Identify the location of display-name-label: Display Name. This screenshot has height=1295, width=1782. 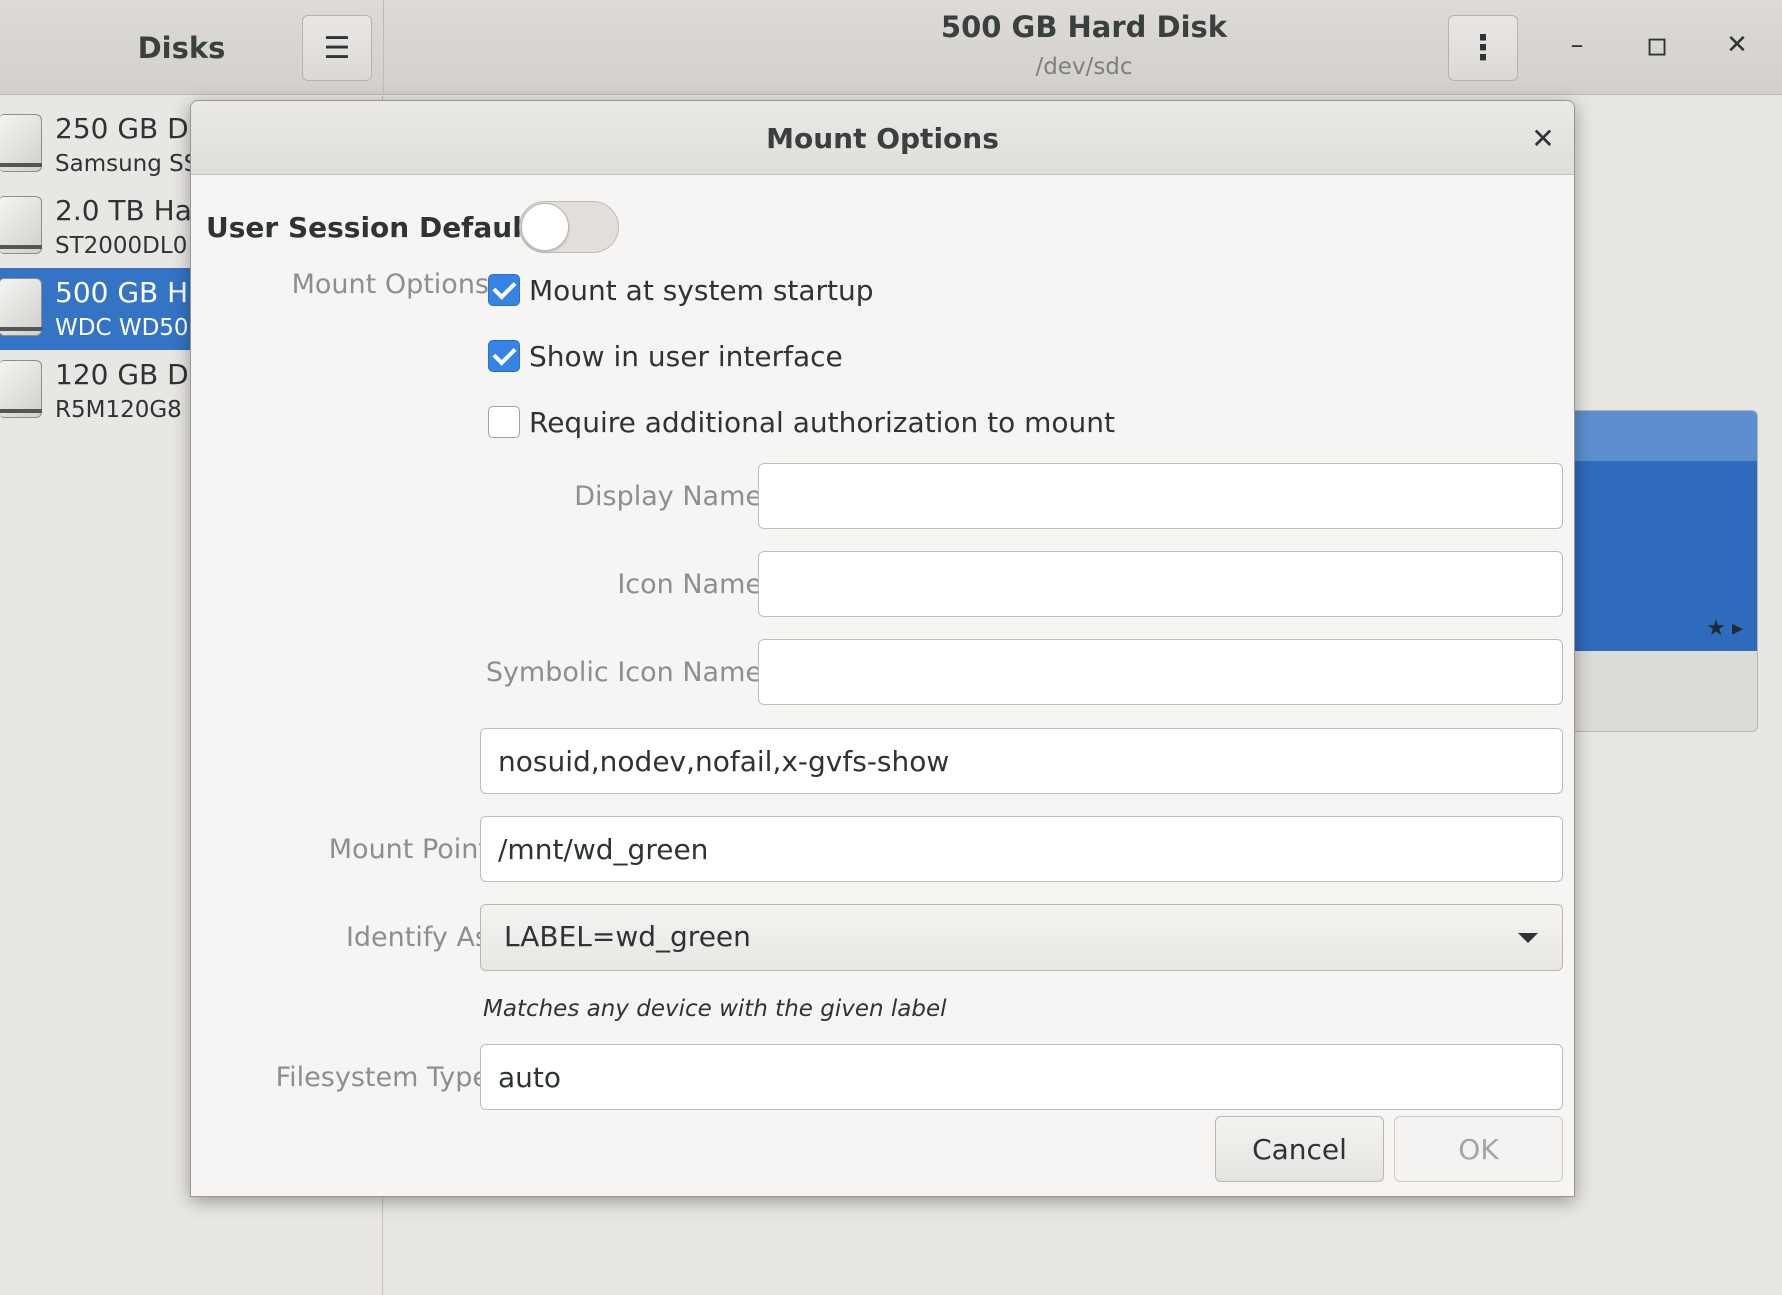
(668, 496).